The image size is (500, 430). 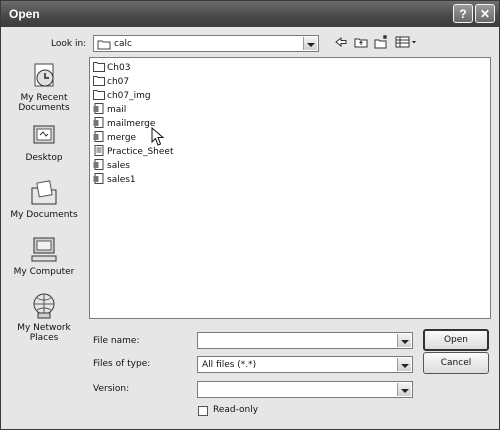 What do you see at coordinates (305, 389) in the screenshot?
I see `version-dropdown` at bounding box center [305, 389].